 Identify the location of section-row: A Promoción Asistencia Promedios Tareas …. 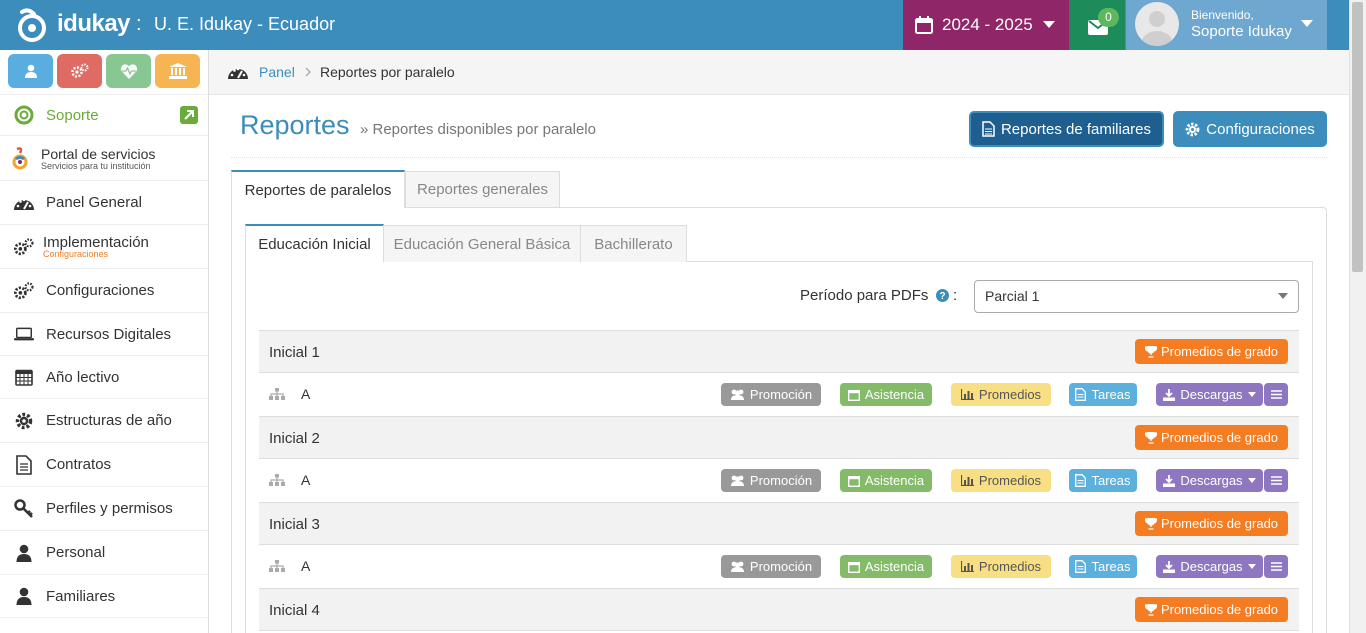
(779, 566).